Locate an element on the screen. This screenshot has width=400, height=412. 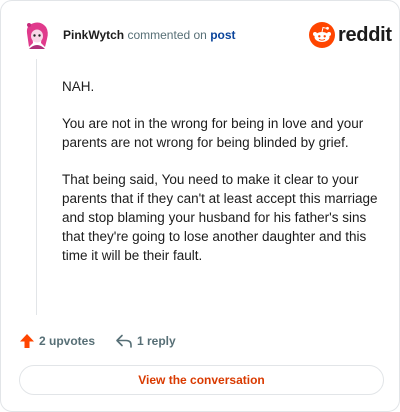
upvote-arrow-icon is located at coordinates (27, 341).